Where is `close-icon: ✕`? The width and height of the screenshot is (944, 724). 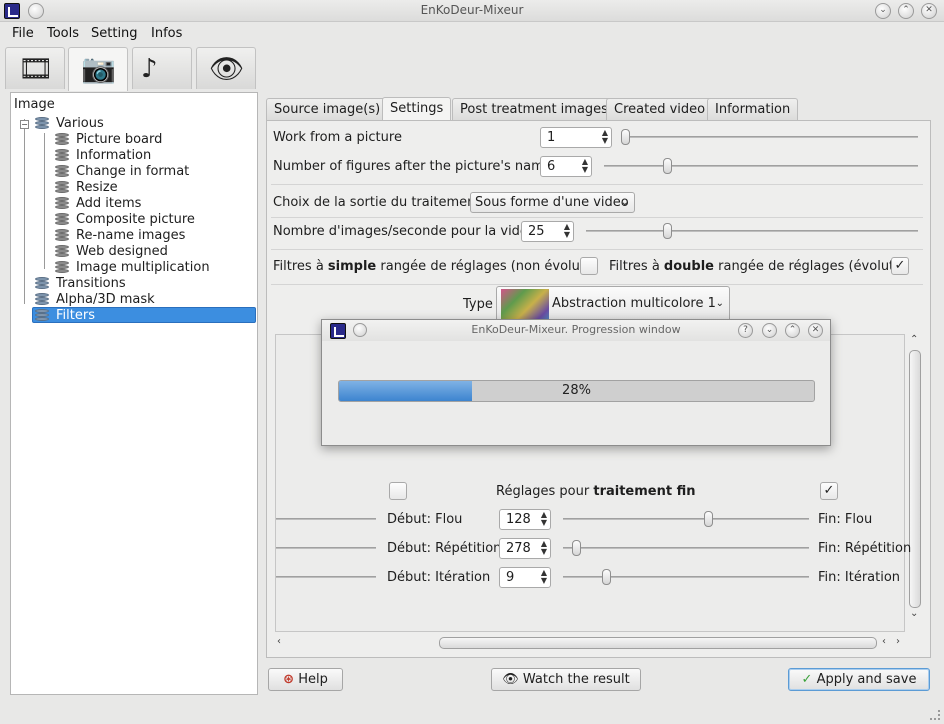
close-icon: ✕ is located at coordinates (815, 330).